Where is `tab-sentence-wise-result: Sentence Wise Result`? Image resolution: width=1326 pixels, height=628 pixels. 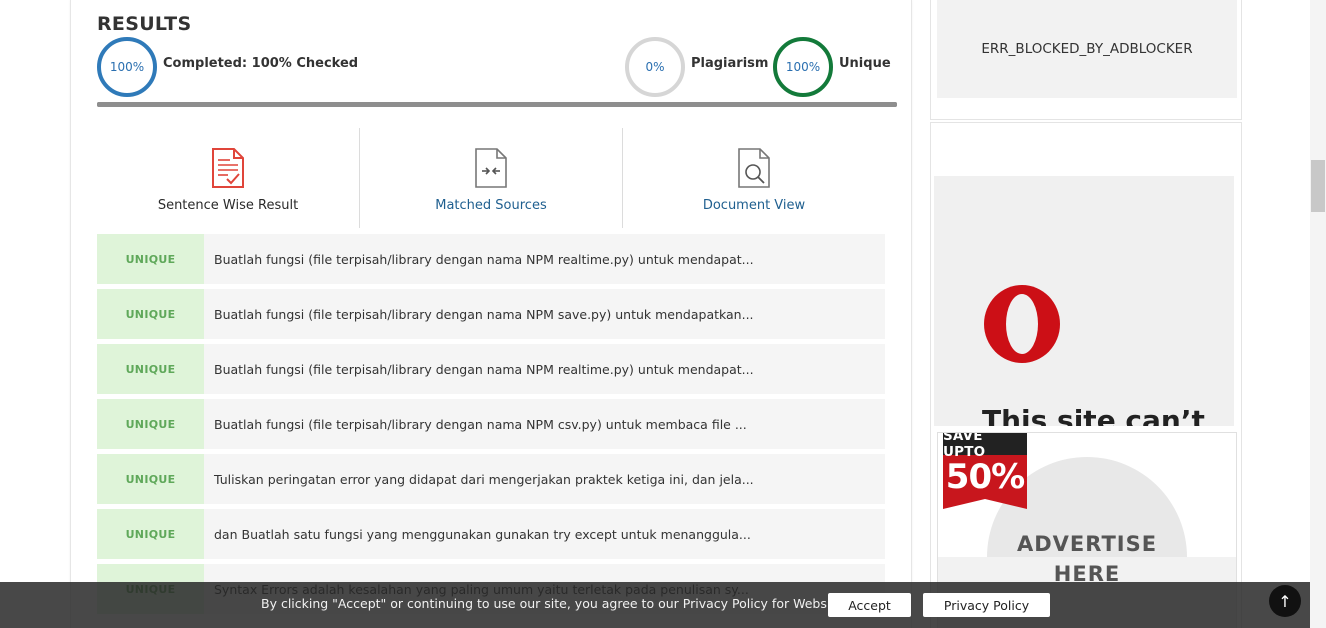
tab-sentence-wise-result: Sentence Wise Result is located at coordinates (228, 178).